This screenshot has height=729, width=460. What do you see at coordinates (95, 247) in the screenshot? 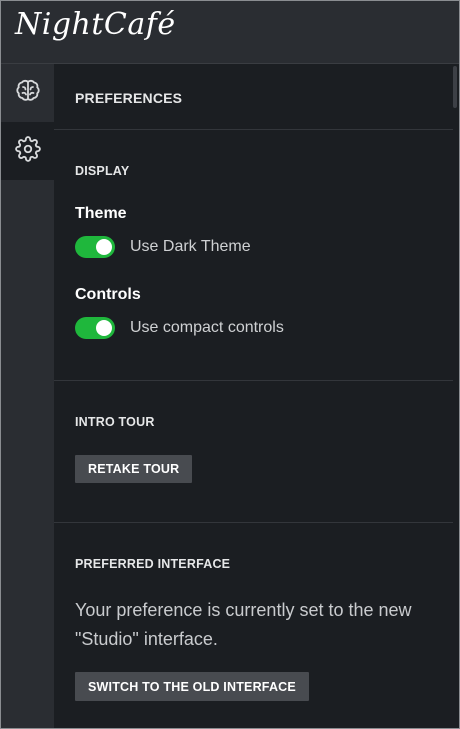
I see `dark-theme-toggle` at bounding box center [95, 247].